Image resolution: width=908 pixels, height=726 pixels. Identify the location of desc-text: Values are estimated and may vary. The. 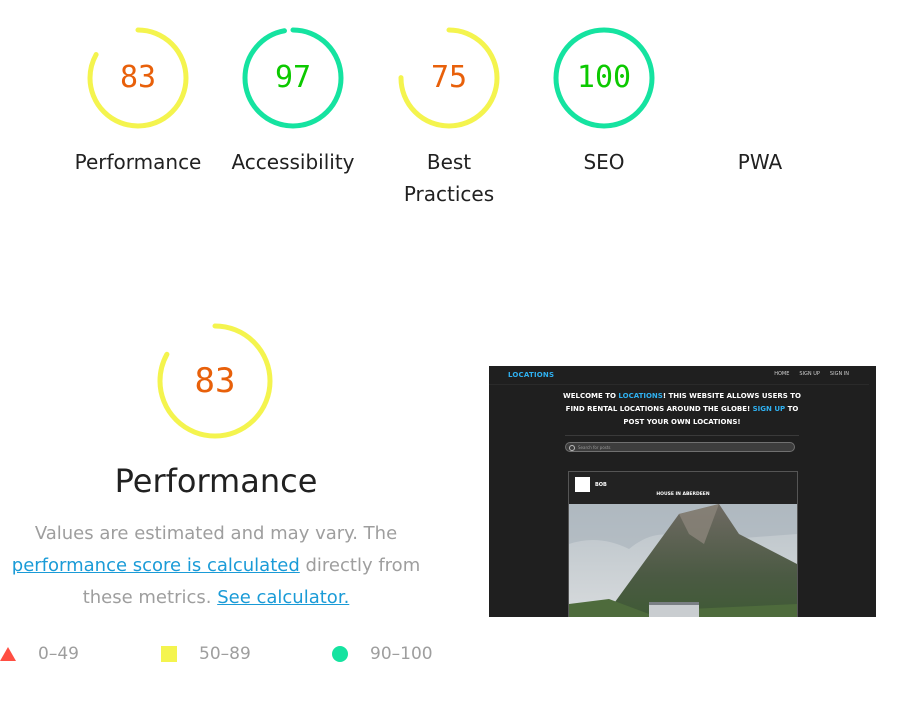
(216, 533).